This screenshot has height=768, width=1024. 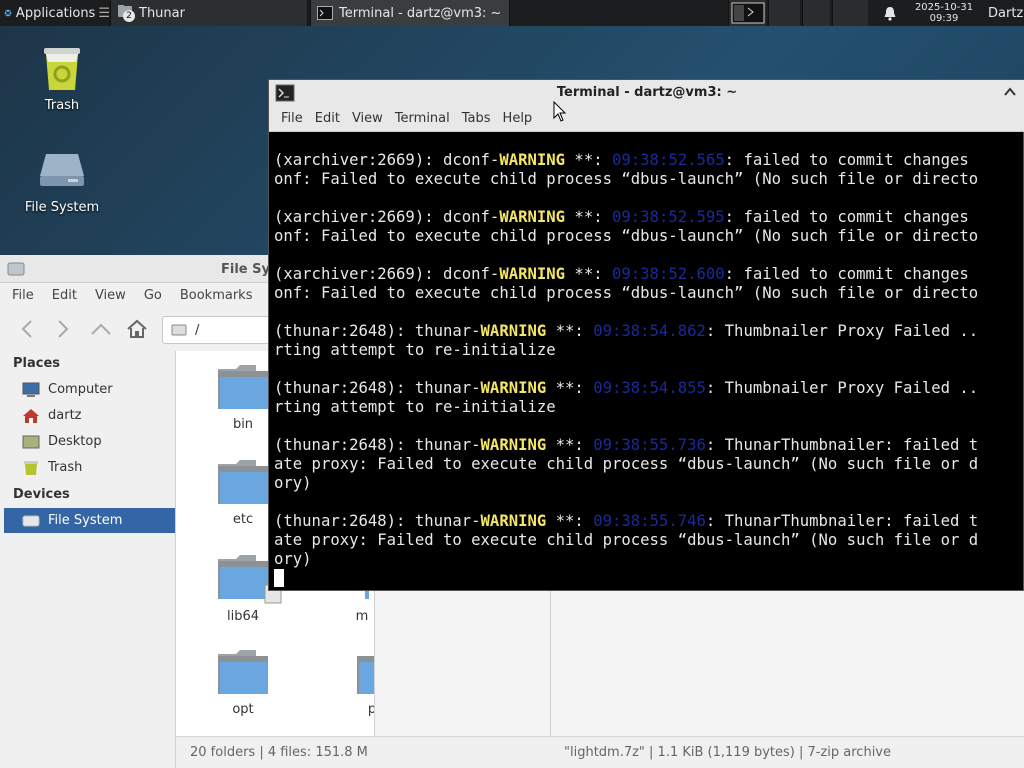 What do you see at coordinates (1010, 94) in the screenshot?
I see `maximize-icon` at bounding box center [1010, 94].